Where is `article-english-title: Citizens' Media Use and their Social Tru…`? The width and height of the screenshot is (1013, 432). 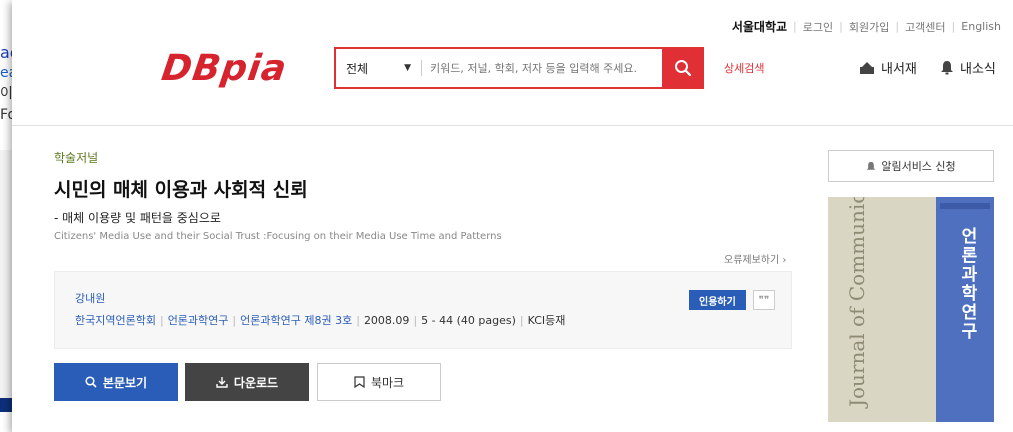
article-english-title: Citizens' Media Use and their Social Tru… is located at coordinates (278, 236).